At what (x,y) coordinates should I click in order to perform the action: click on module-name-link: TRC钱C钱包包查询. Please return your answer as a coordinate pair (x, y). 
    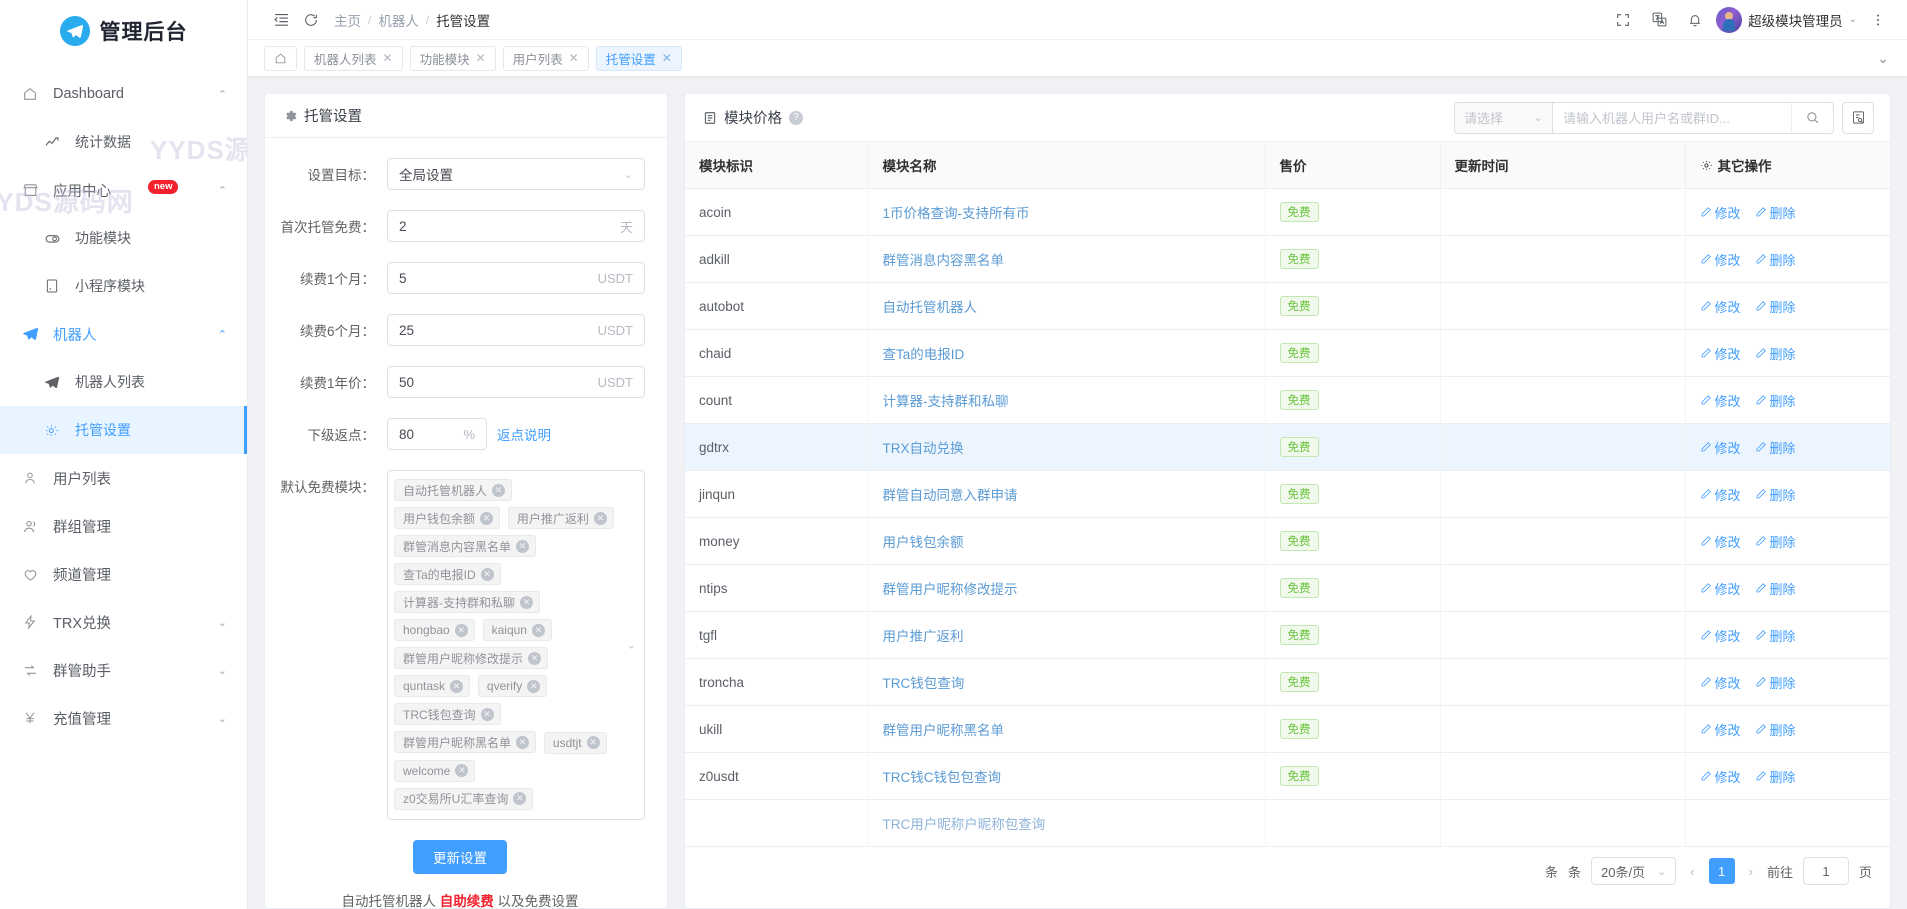
    Looking at the image, I should click on (942, 777).